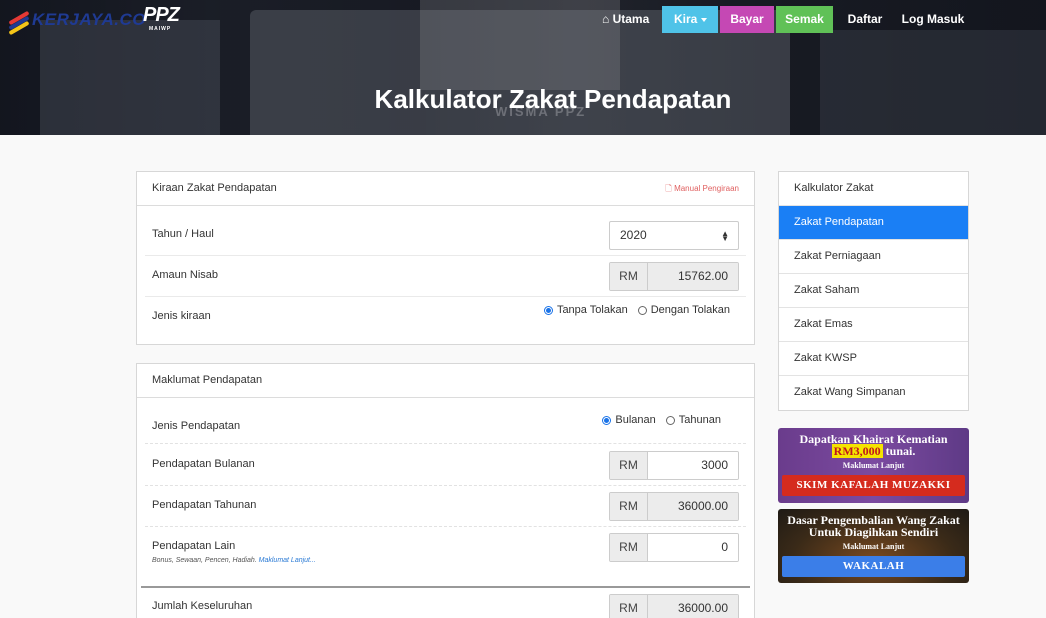 The image size is (1046, 618). I want to click on flag-logo-icon, so click(18, 22).